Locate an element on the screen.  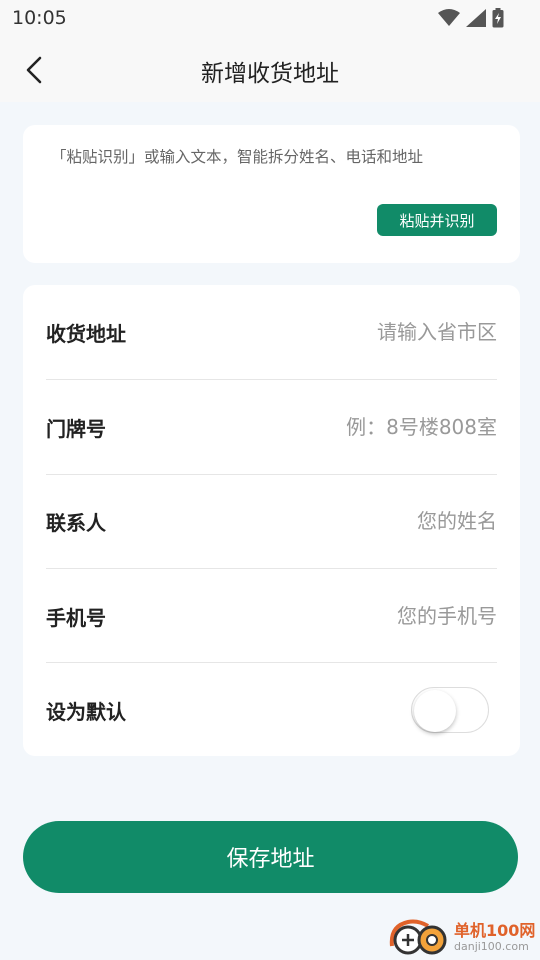
save-address-button: 保存地址 is located at coordinates (270, 857).